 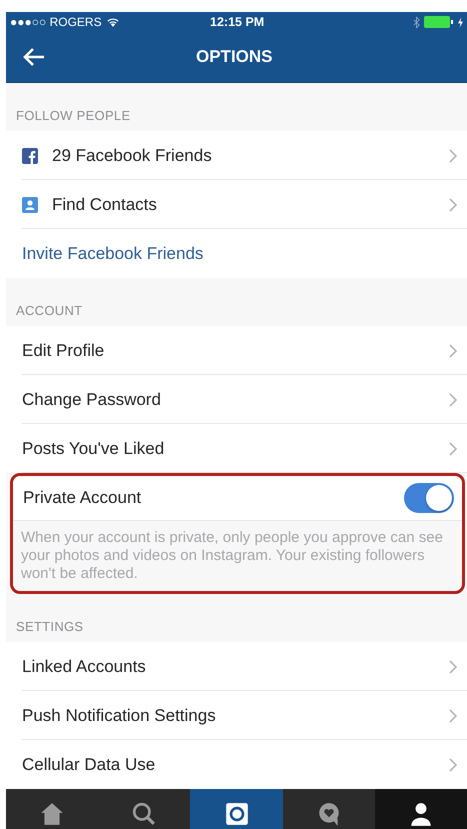 What do you see at coordinates (234, 57) in the screenshot?
I see `screen-title: OPTIONS` at bounding box center [234, 57].